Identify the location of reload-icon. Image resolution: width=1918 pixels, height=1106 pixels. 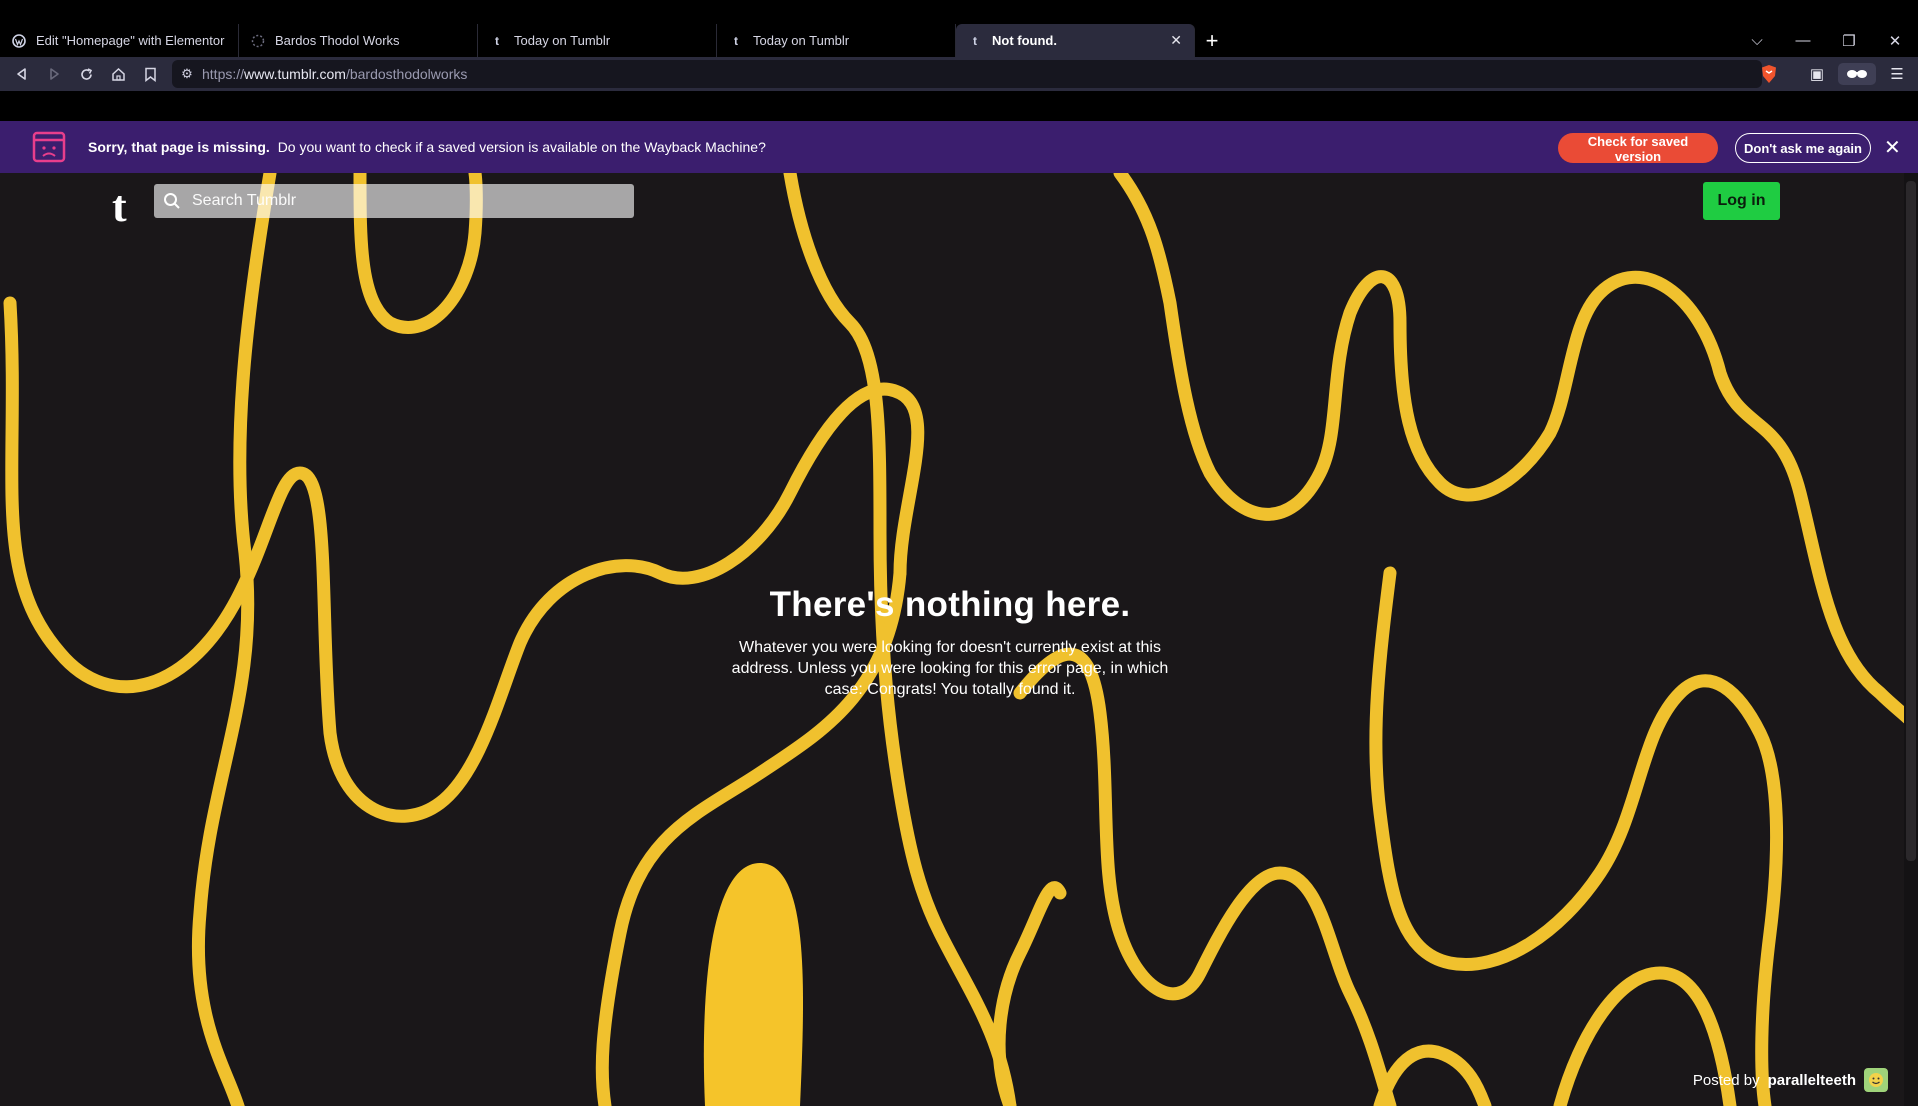
(86, 74).